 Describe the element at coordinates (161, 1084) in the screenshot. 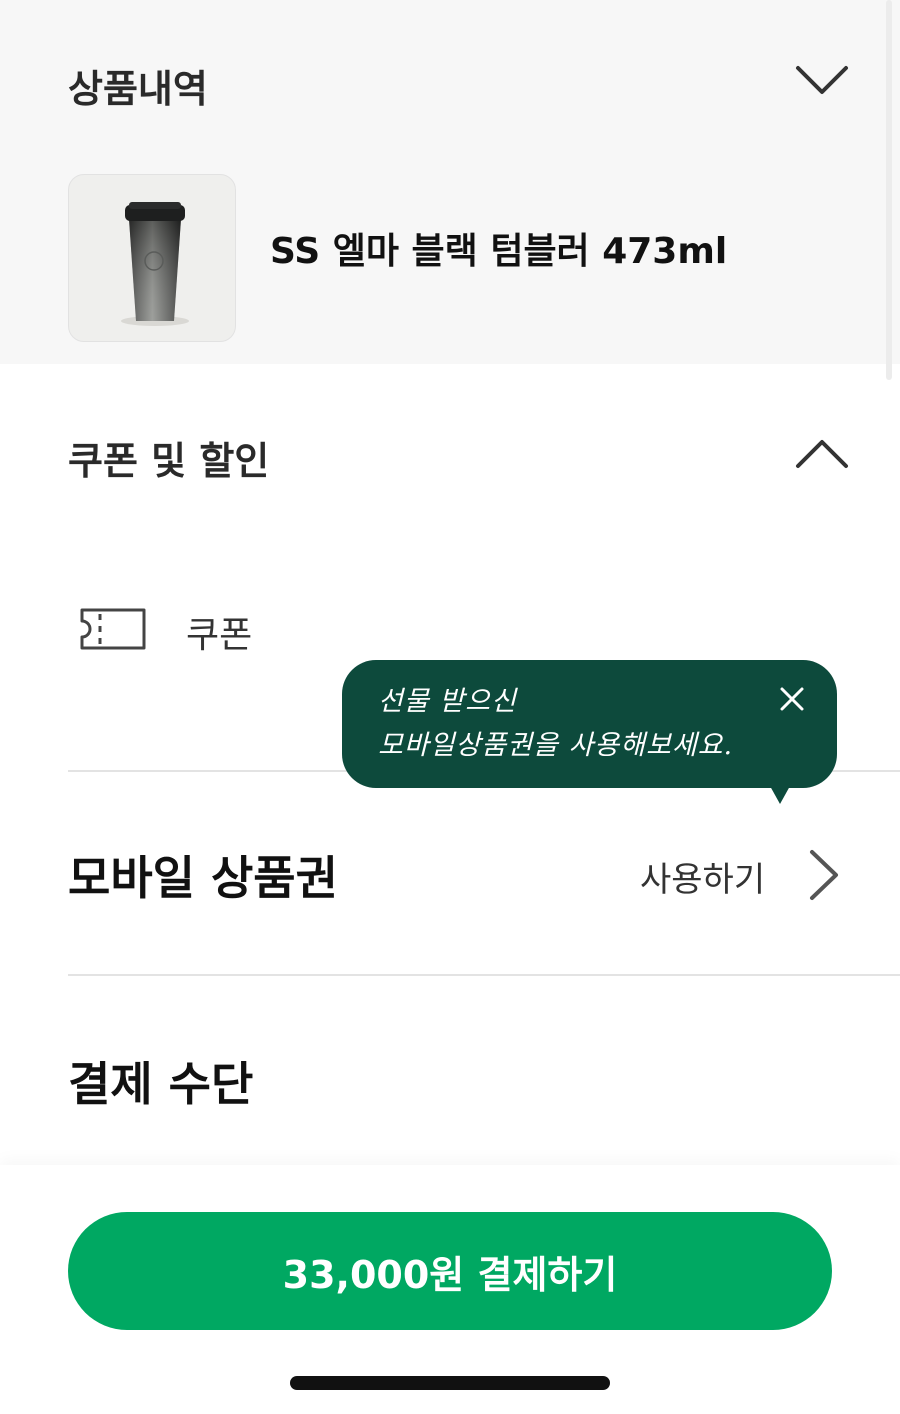

I see `payment-method-title: 결제 수단` at that location.